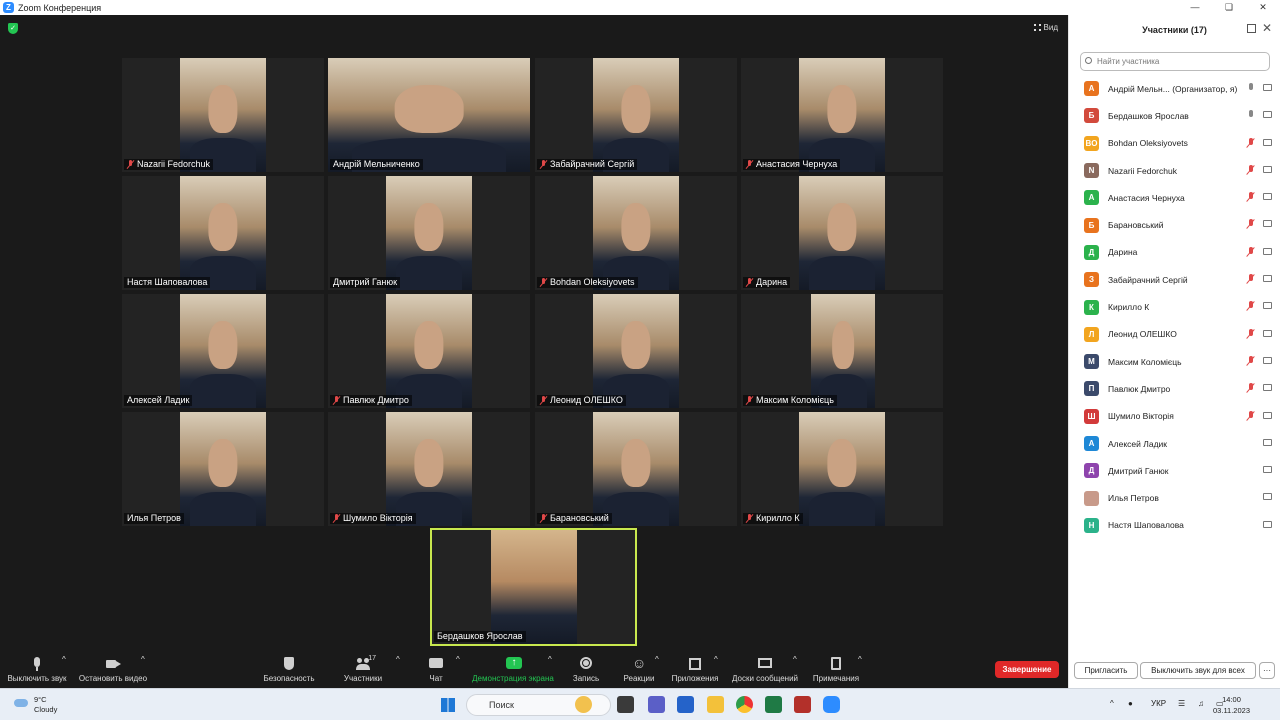 The height and width of the screenshot is (720, 1280). What do you see at coordinates (1174, 306) in the screenshot?
I see `participant-row: К Кирилло К` at bounding box center [1174, 306].